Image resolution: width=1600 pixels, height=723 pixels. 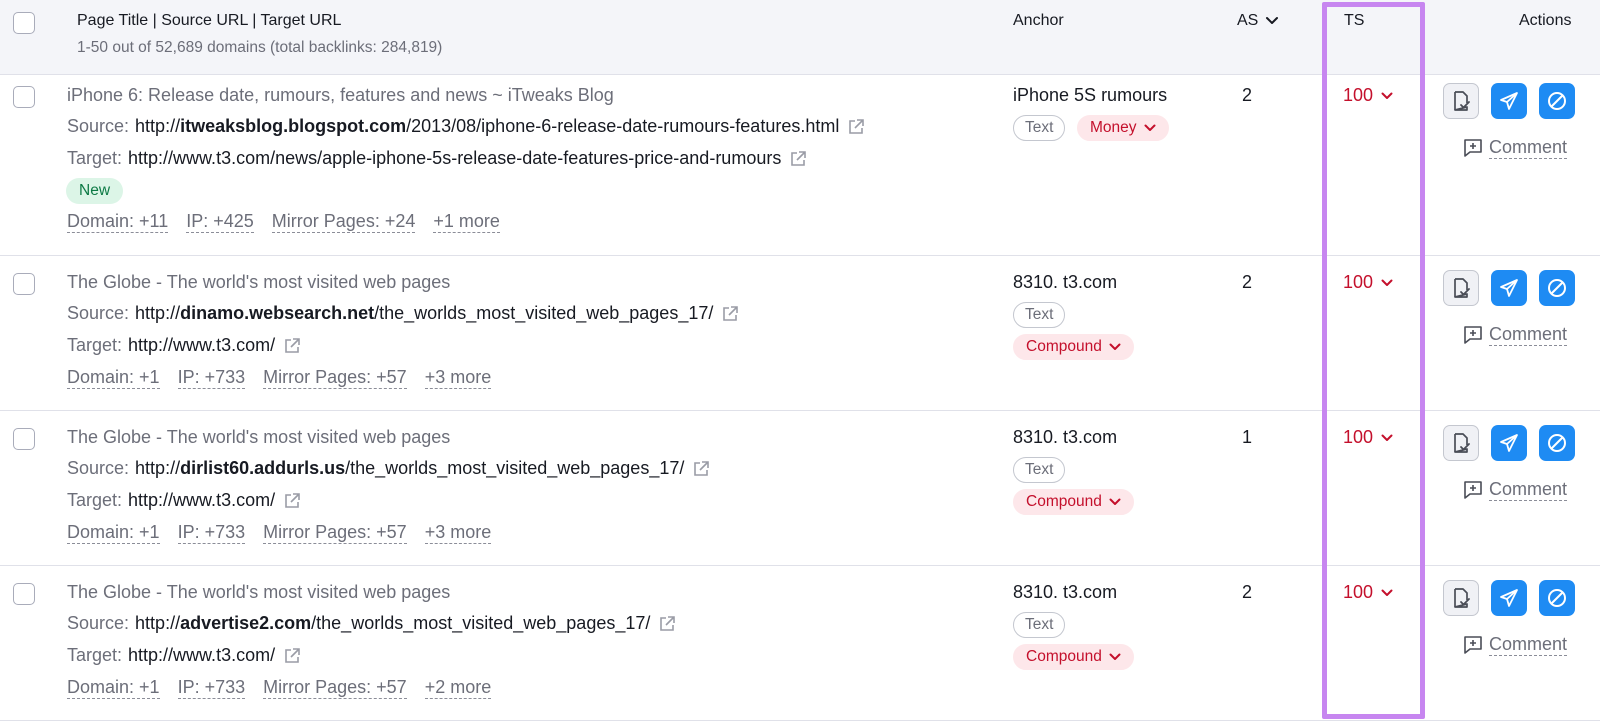 I want to click on anchor-category-label: Compound, so click(x=1064, y=656).